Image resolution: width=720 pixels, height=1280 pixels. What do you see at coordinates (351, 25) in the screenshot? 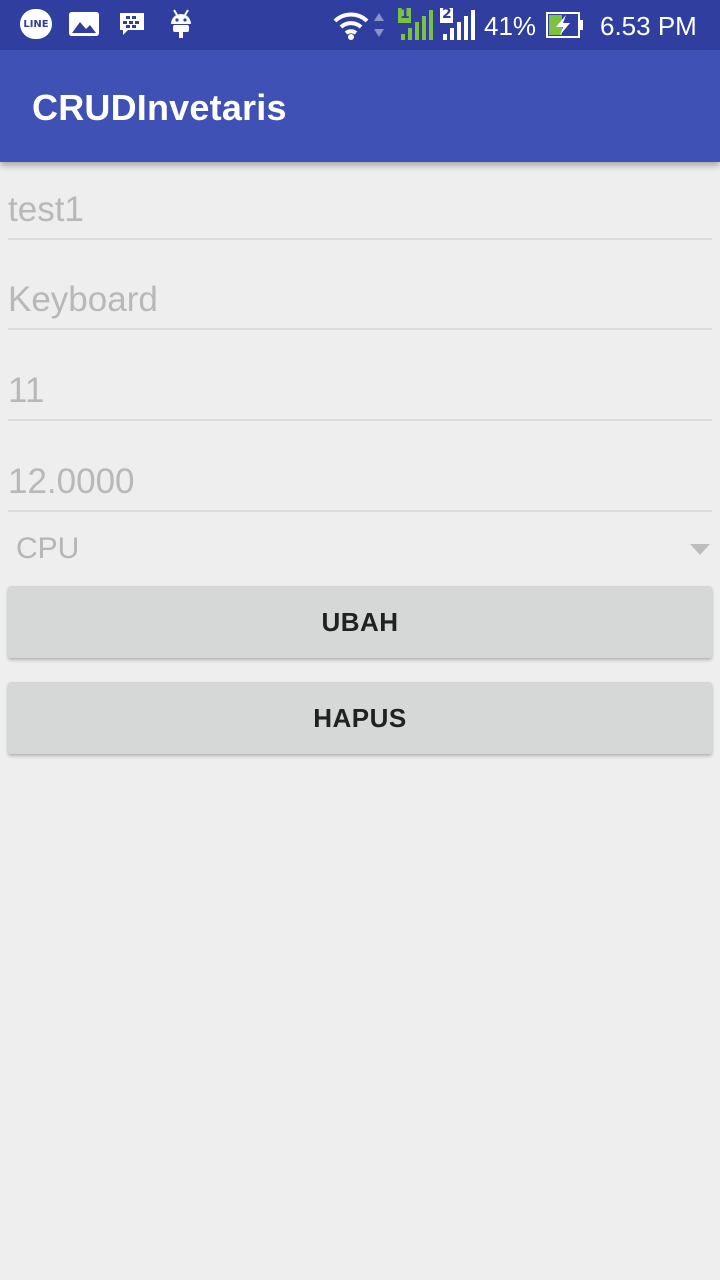
I see `wifi-icon` at bounding box center [351, 25].